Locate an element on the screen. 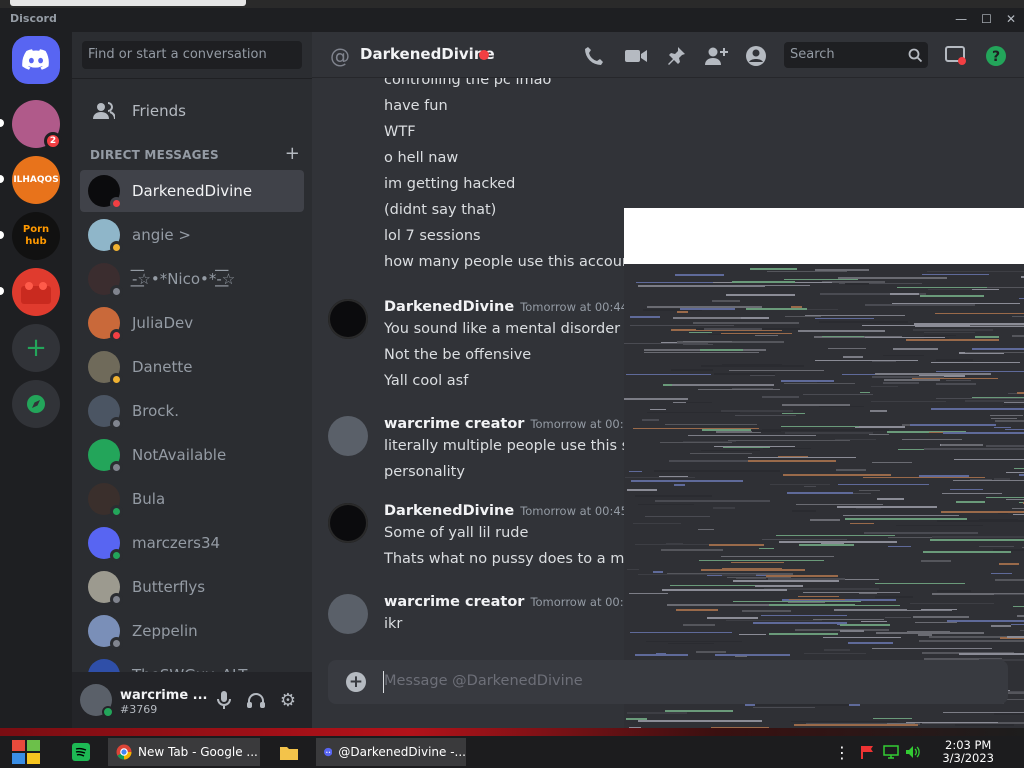 This screenshot has height=768, width=1024. dnd-status-icon is located at coordinates (484, 55).